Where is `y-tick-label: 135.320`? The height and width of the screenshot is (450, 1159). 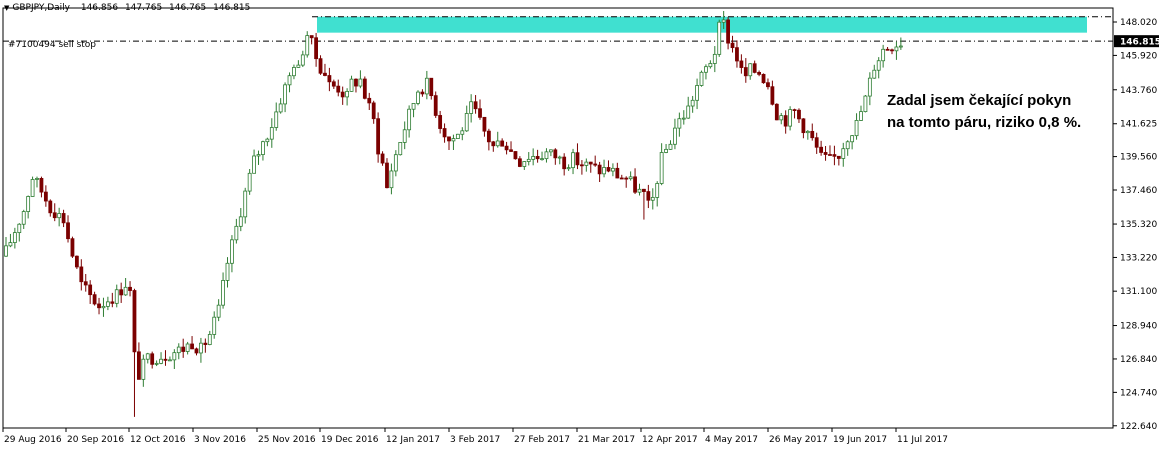 y-tick-label: 135.320 is located at coordinates (1138, 225).